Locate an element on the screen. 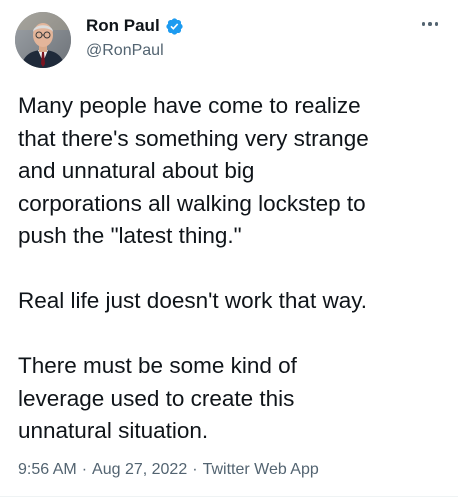 The image size is (458, 500). tweet-source: Twitter Web App is located at coordinates (261, 469).